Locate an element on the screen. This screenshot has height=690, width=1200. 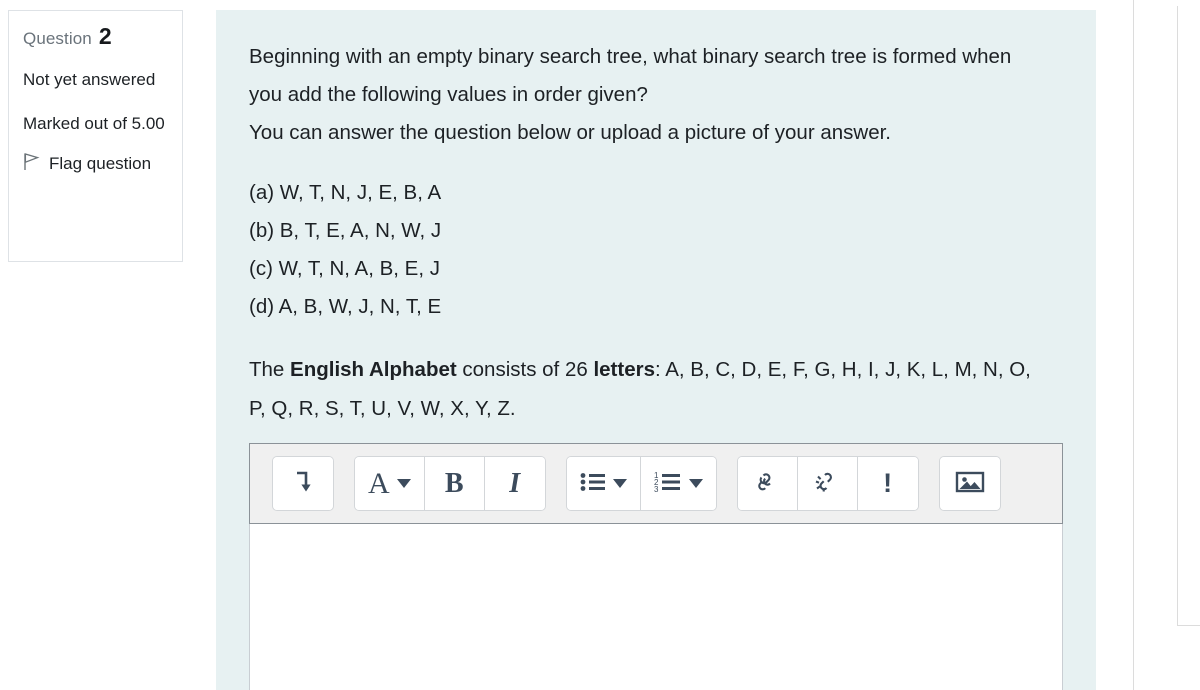
exclamation-icon: ! is located at coordinates (888, 483).